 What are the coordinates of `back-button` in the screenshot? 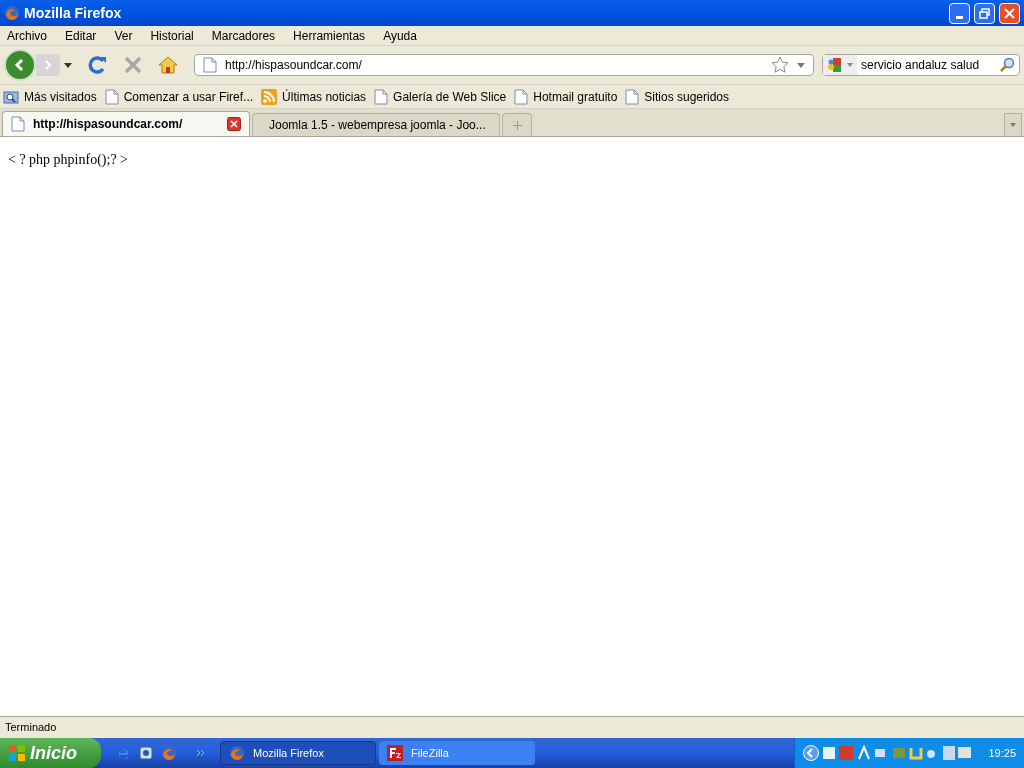 It's located at (20, 65).